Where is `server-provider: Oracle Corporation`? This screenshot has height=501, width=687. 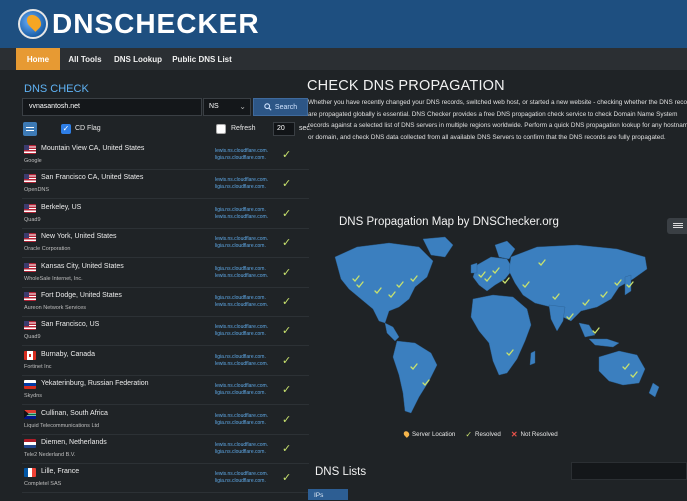 server-provider: Oracle Corporation is located at coordinates (47, 249).